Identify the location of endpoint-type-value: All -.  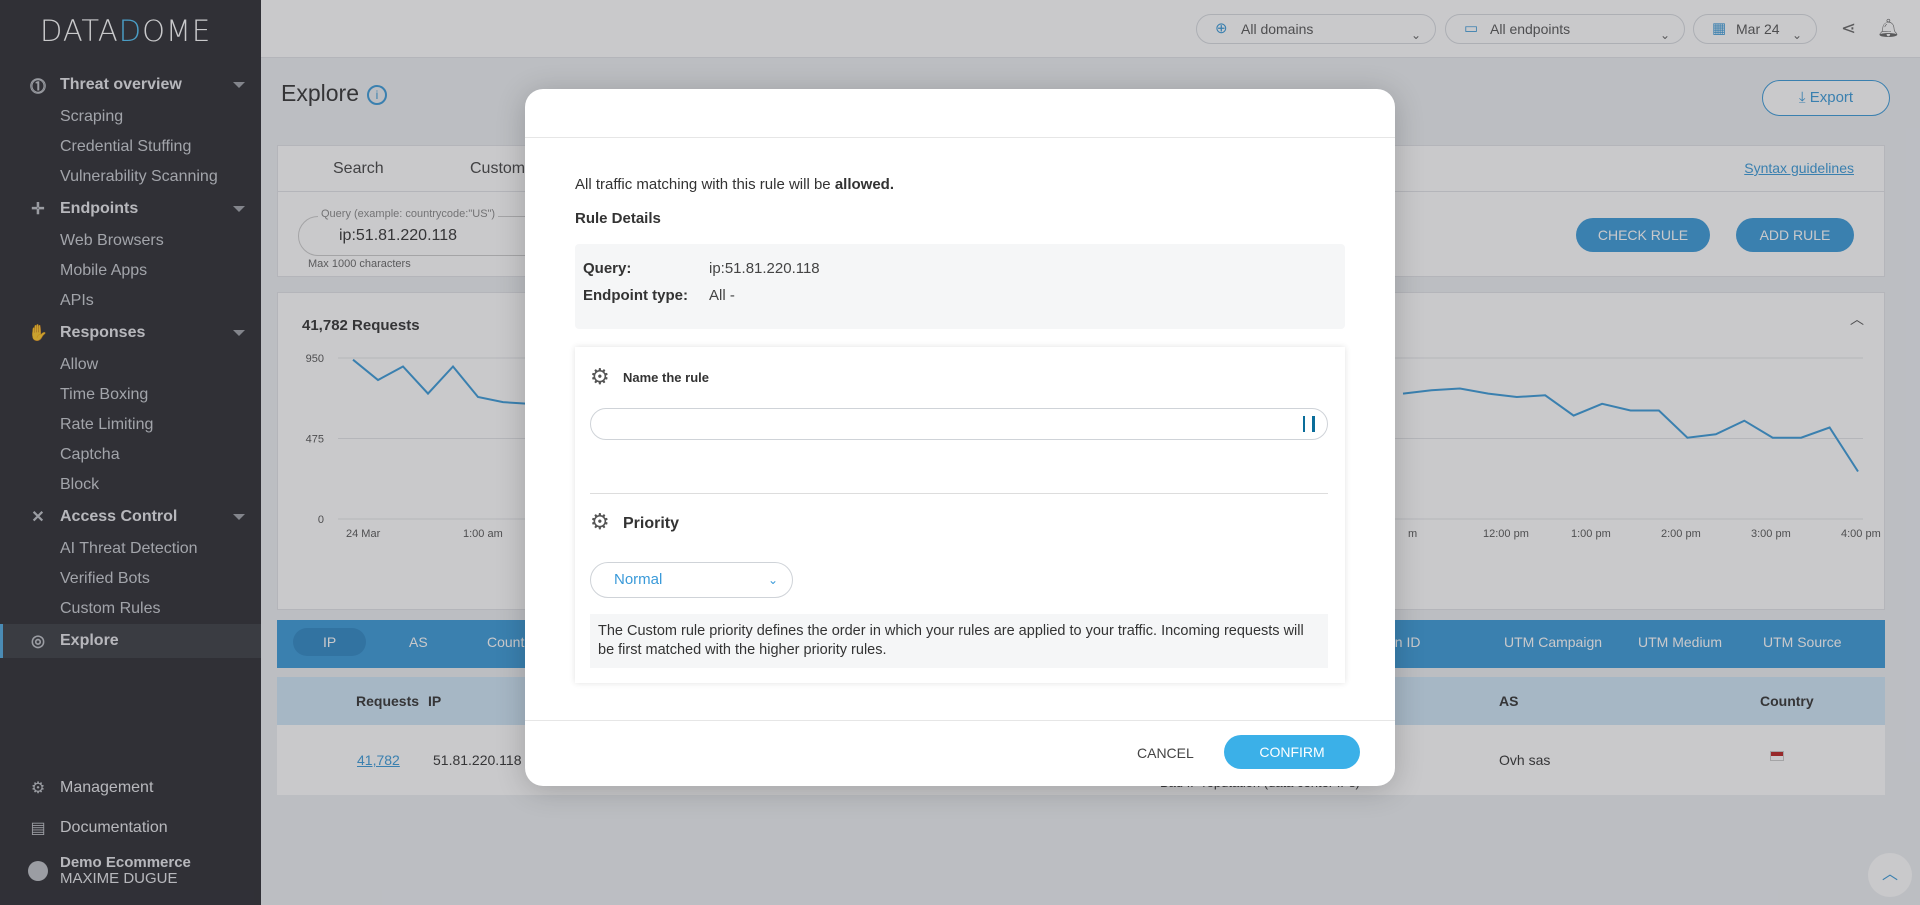
(722, 295).